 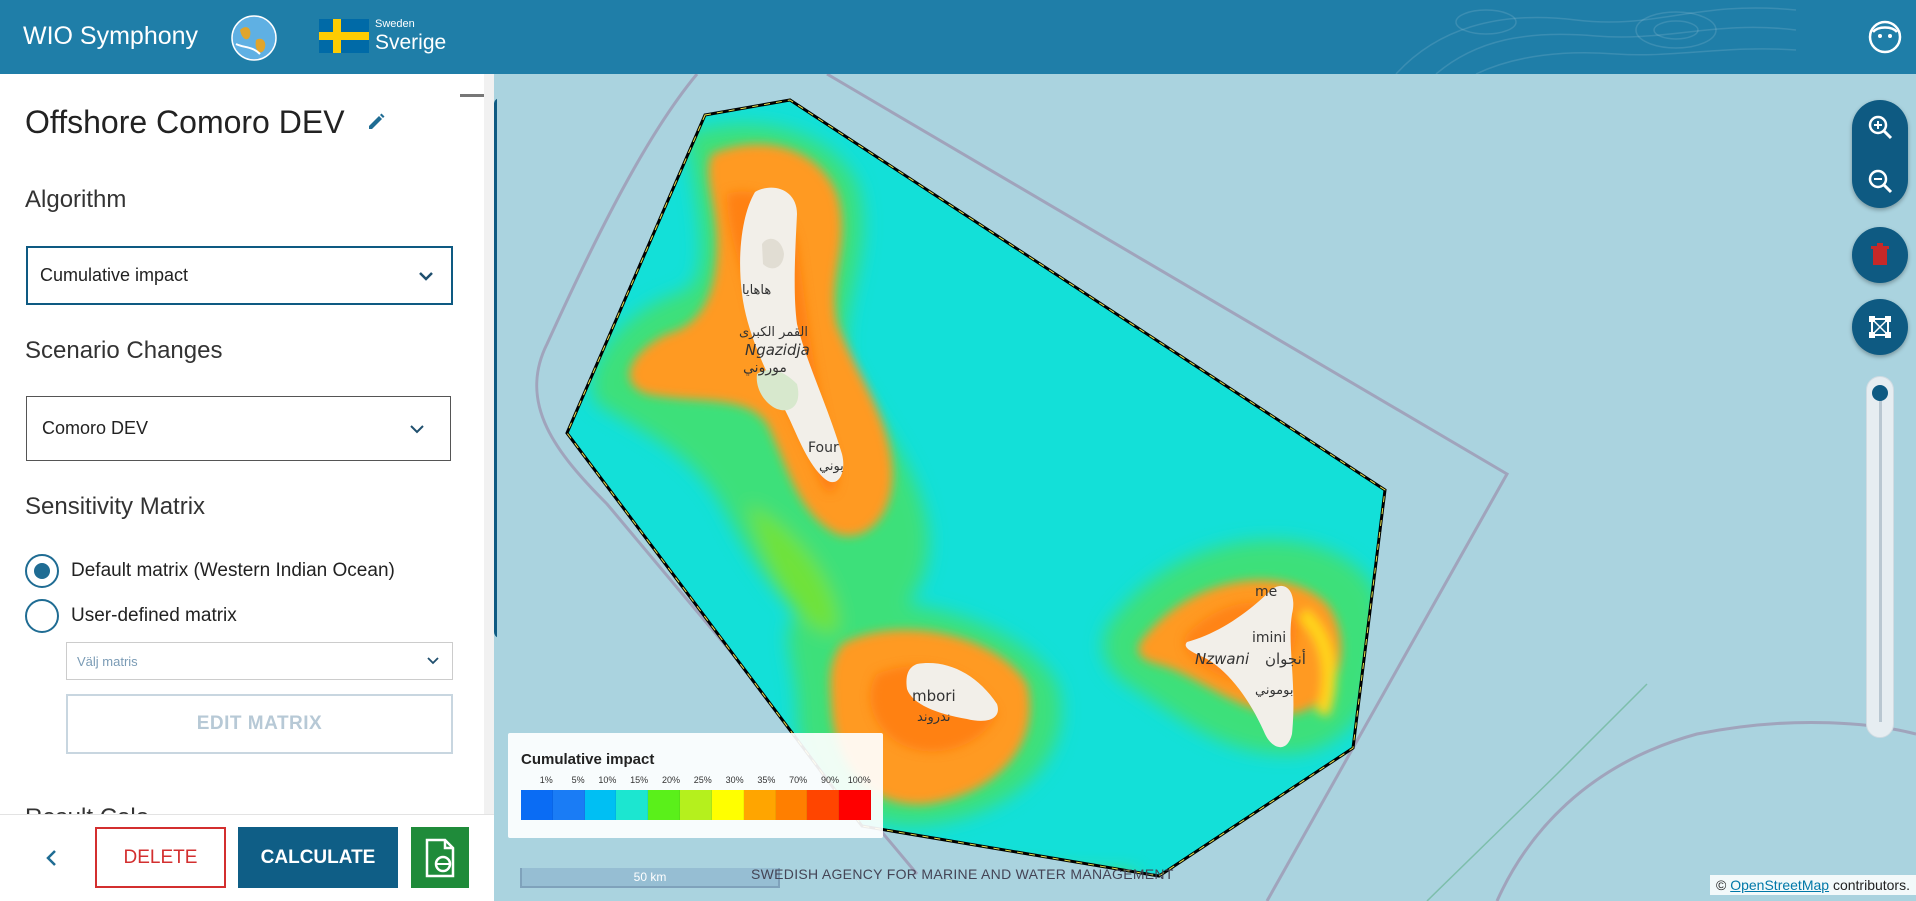 I want to click on algorithm-select: Cumulative impact, so click(x=239, y=275).